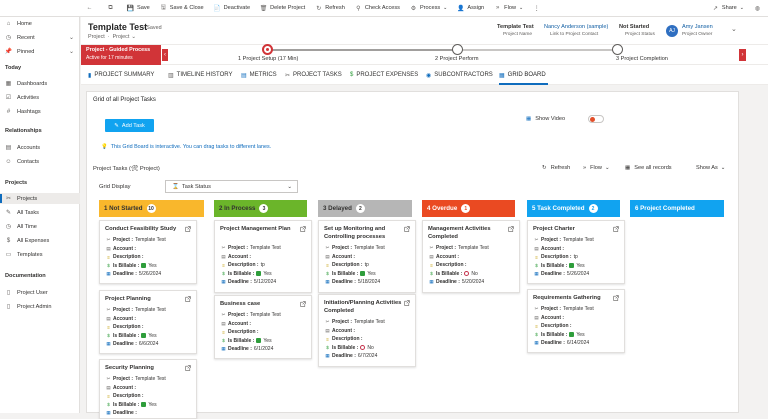 Image resolution: width=768 pixels, height=419 pixels. Describe the element at coordinates (40, 83) in the screenshot. I see `sidebar-item-dashboards: ▦ Dashboards` at that location.